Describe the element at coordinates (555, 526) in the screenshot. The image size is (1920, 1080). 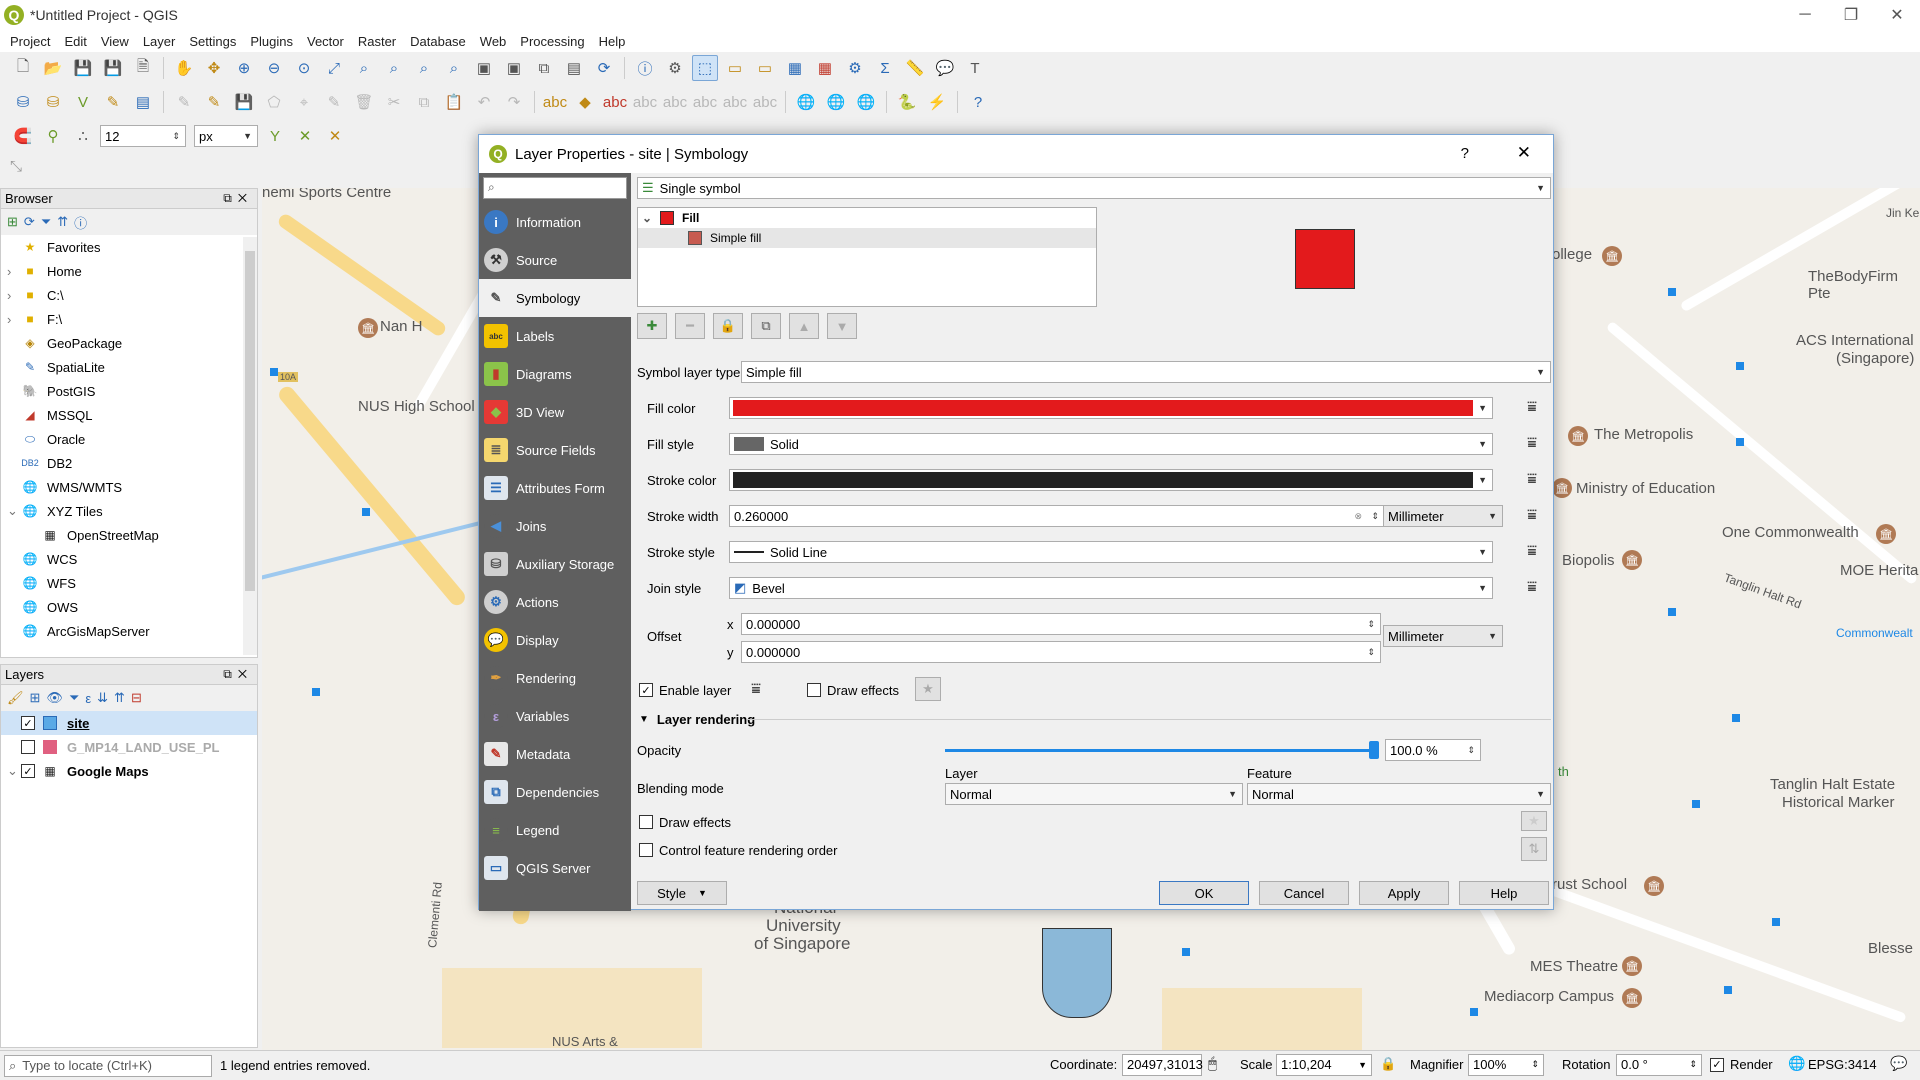
I see `sidebar-item-joins: ◀ Joins` at that location.